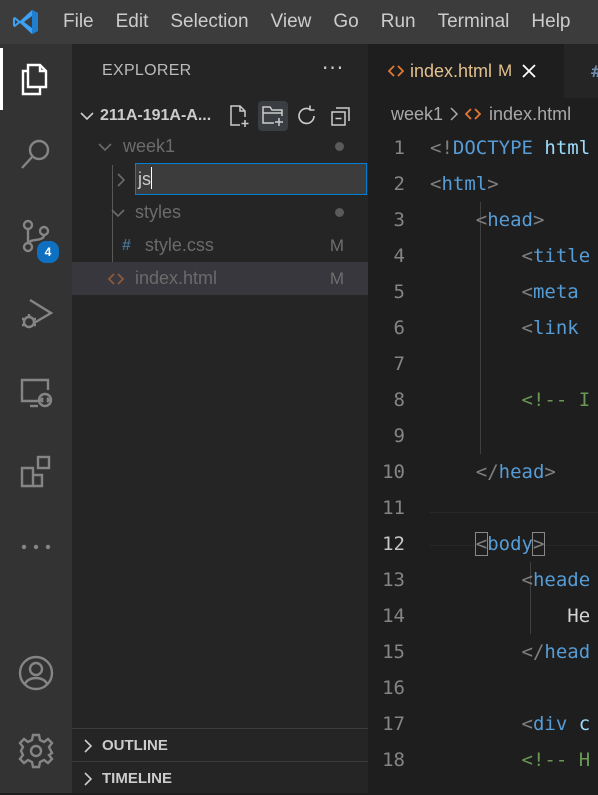 This screenshot has width=598, height=795. I want to click on title-bar: File Edit Selection View Go Run Terminal Help, so click(299, 22).